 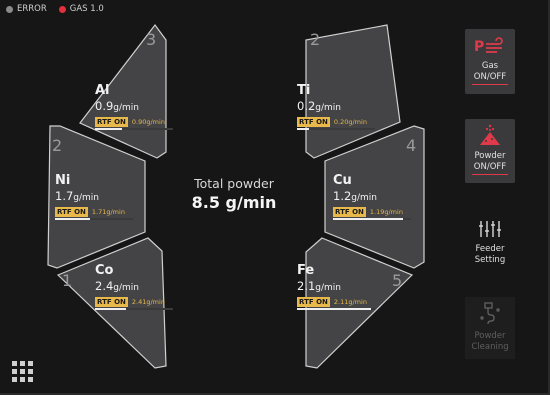 I want to click on feeder-info-al: Al 0.9g/min RTF ON 0.90g/min, so click(x=134, y=107).